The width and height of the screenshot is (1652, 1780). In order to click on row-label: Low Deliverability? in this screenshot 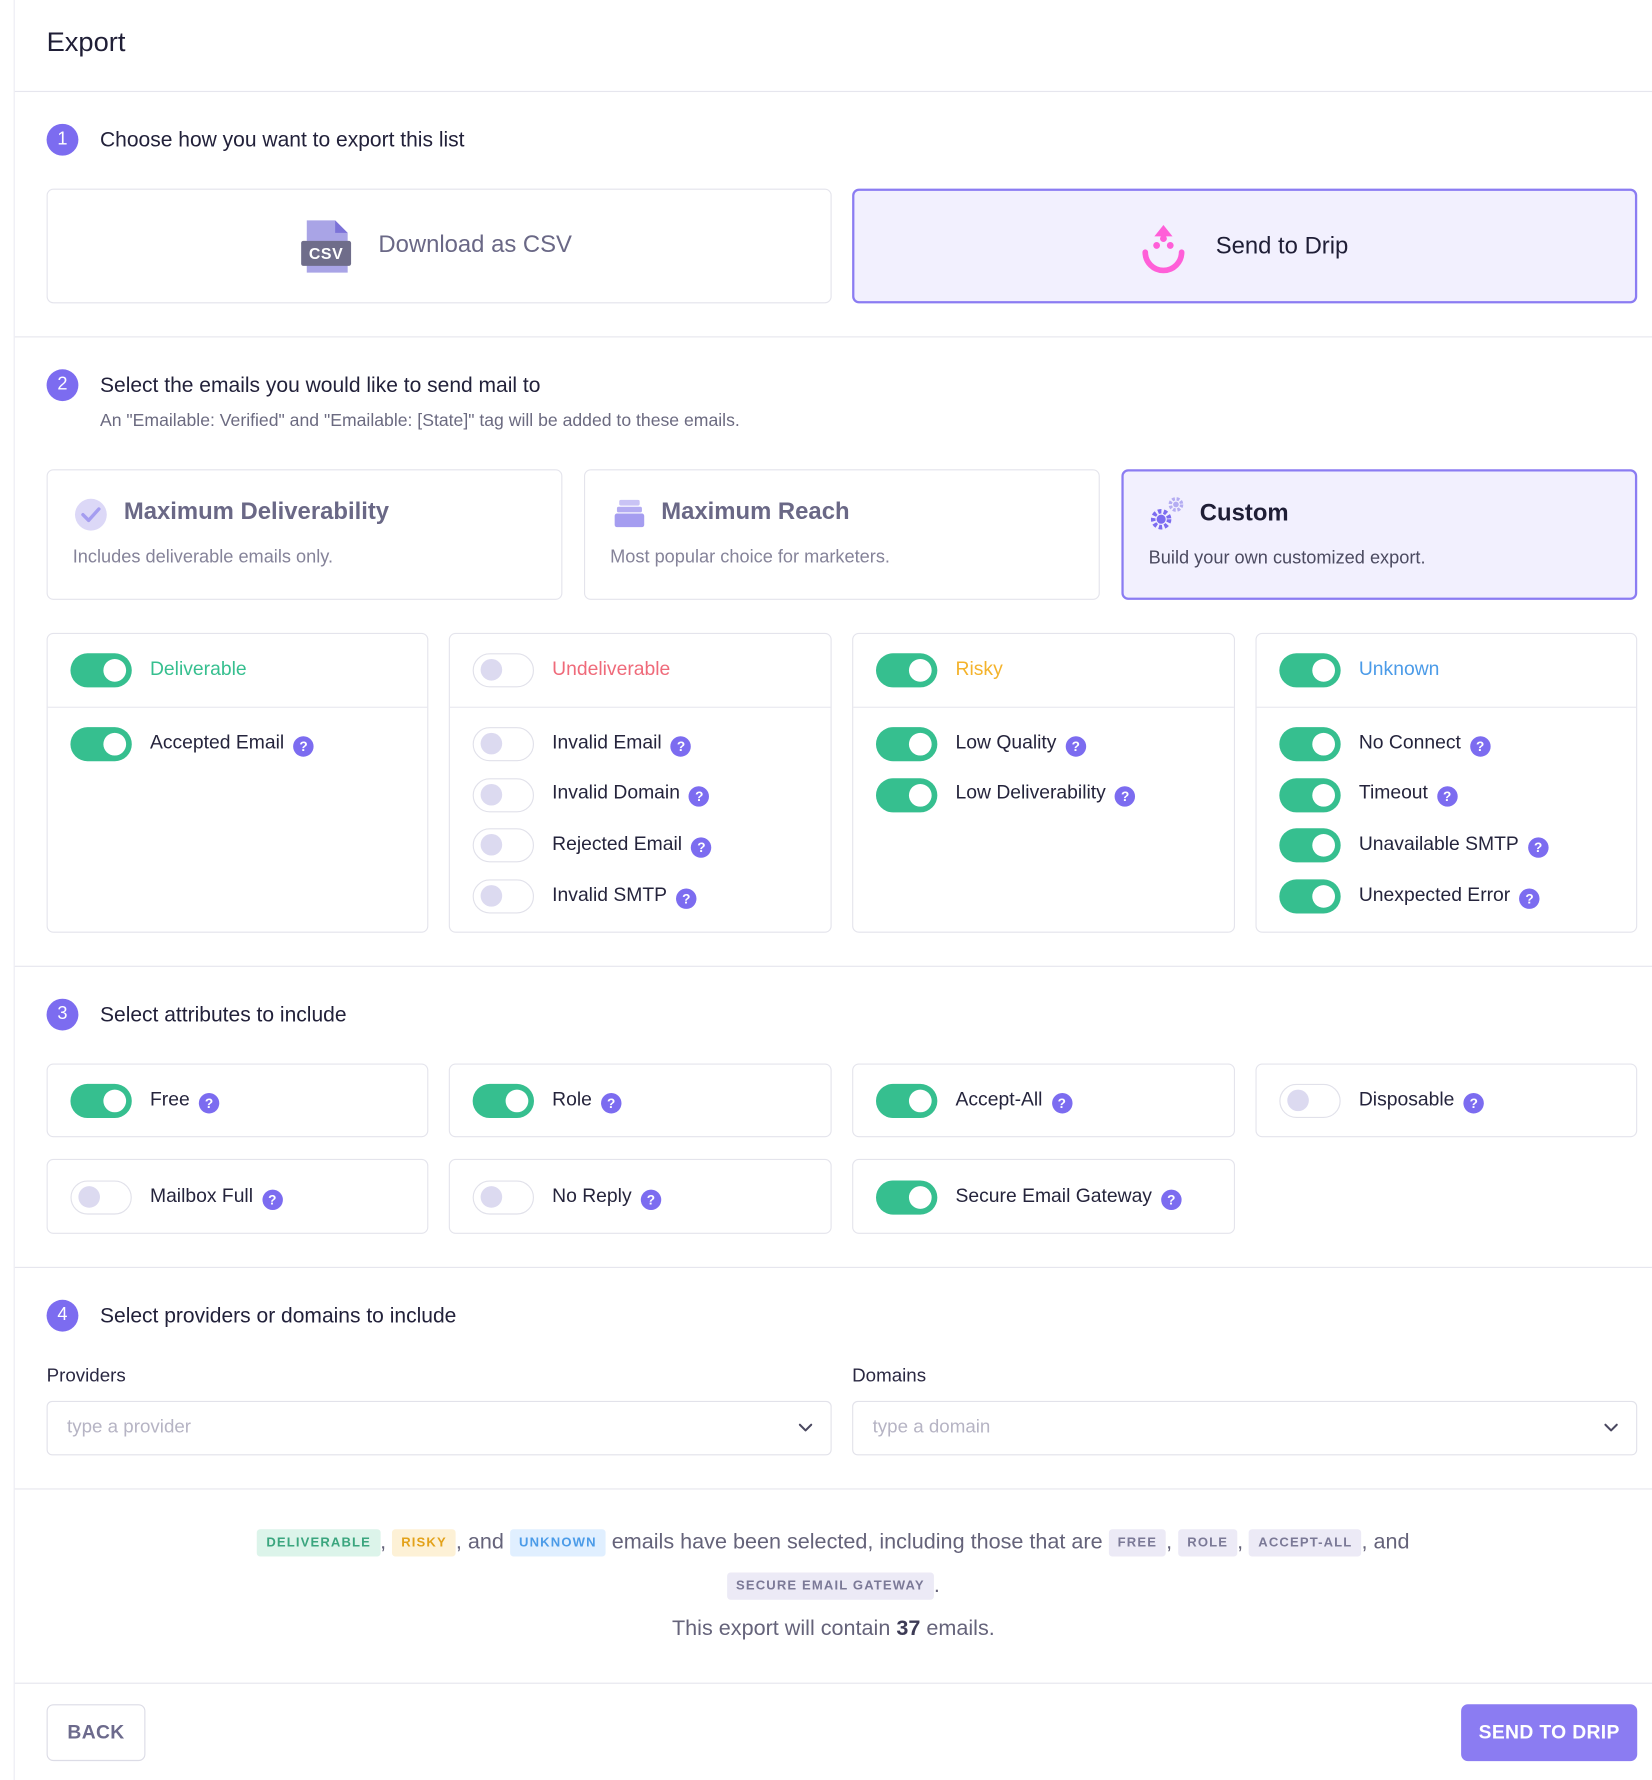, I will do `click(1046, 794)`.